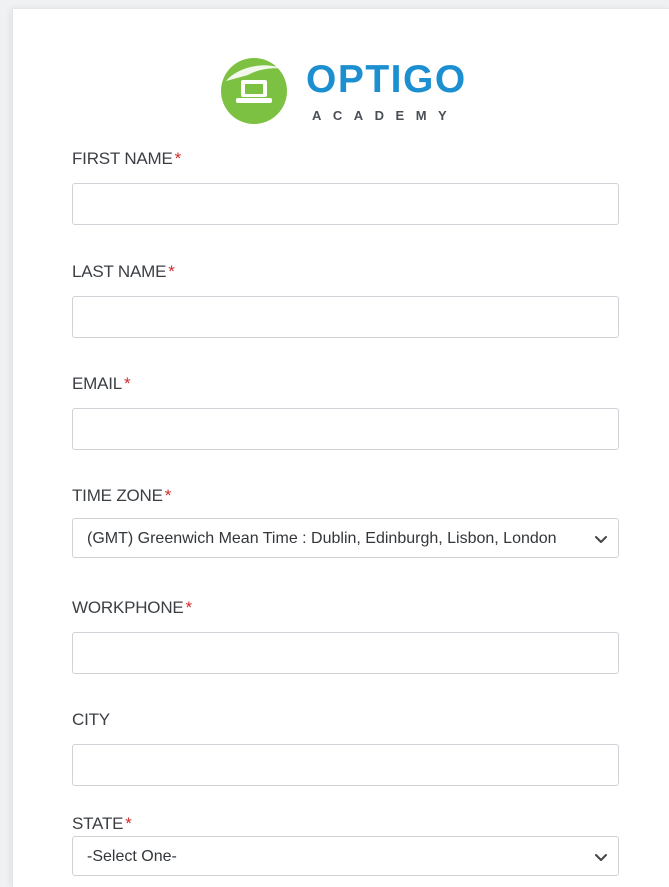 This screenshot has height=887, width=669. What do you see at coordinates (345, 653) in the screenshot?
I see `workphone-input` at bounding box center [345, 653].